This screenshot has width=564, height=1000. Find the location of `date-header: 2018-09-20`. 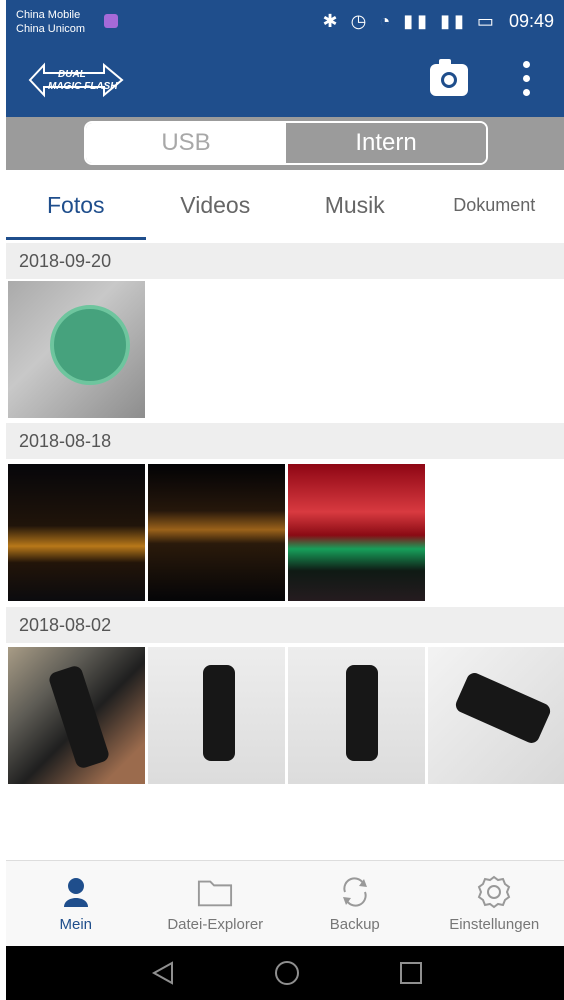

date-header: 2018-09-20 is located at coordinates (285, 261).